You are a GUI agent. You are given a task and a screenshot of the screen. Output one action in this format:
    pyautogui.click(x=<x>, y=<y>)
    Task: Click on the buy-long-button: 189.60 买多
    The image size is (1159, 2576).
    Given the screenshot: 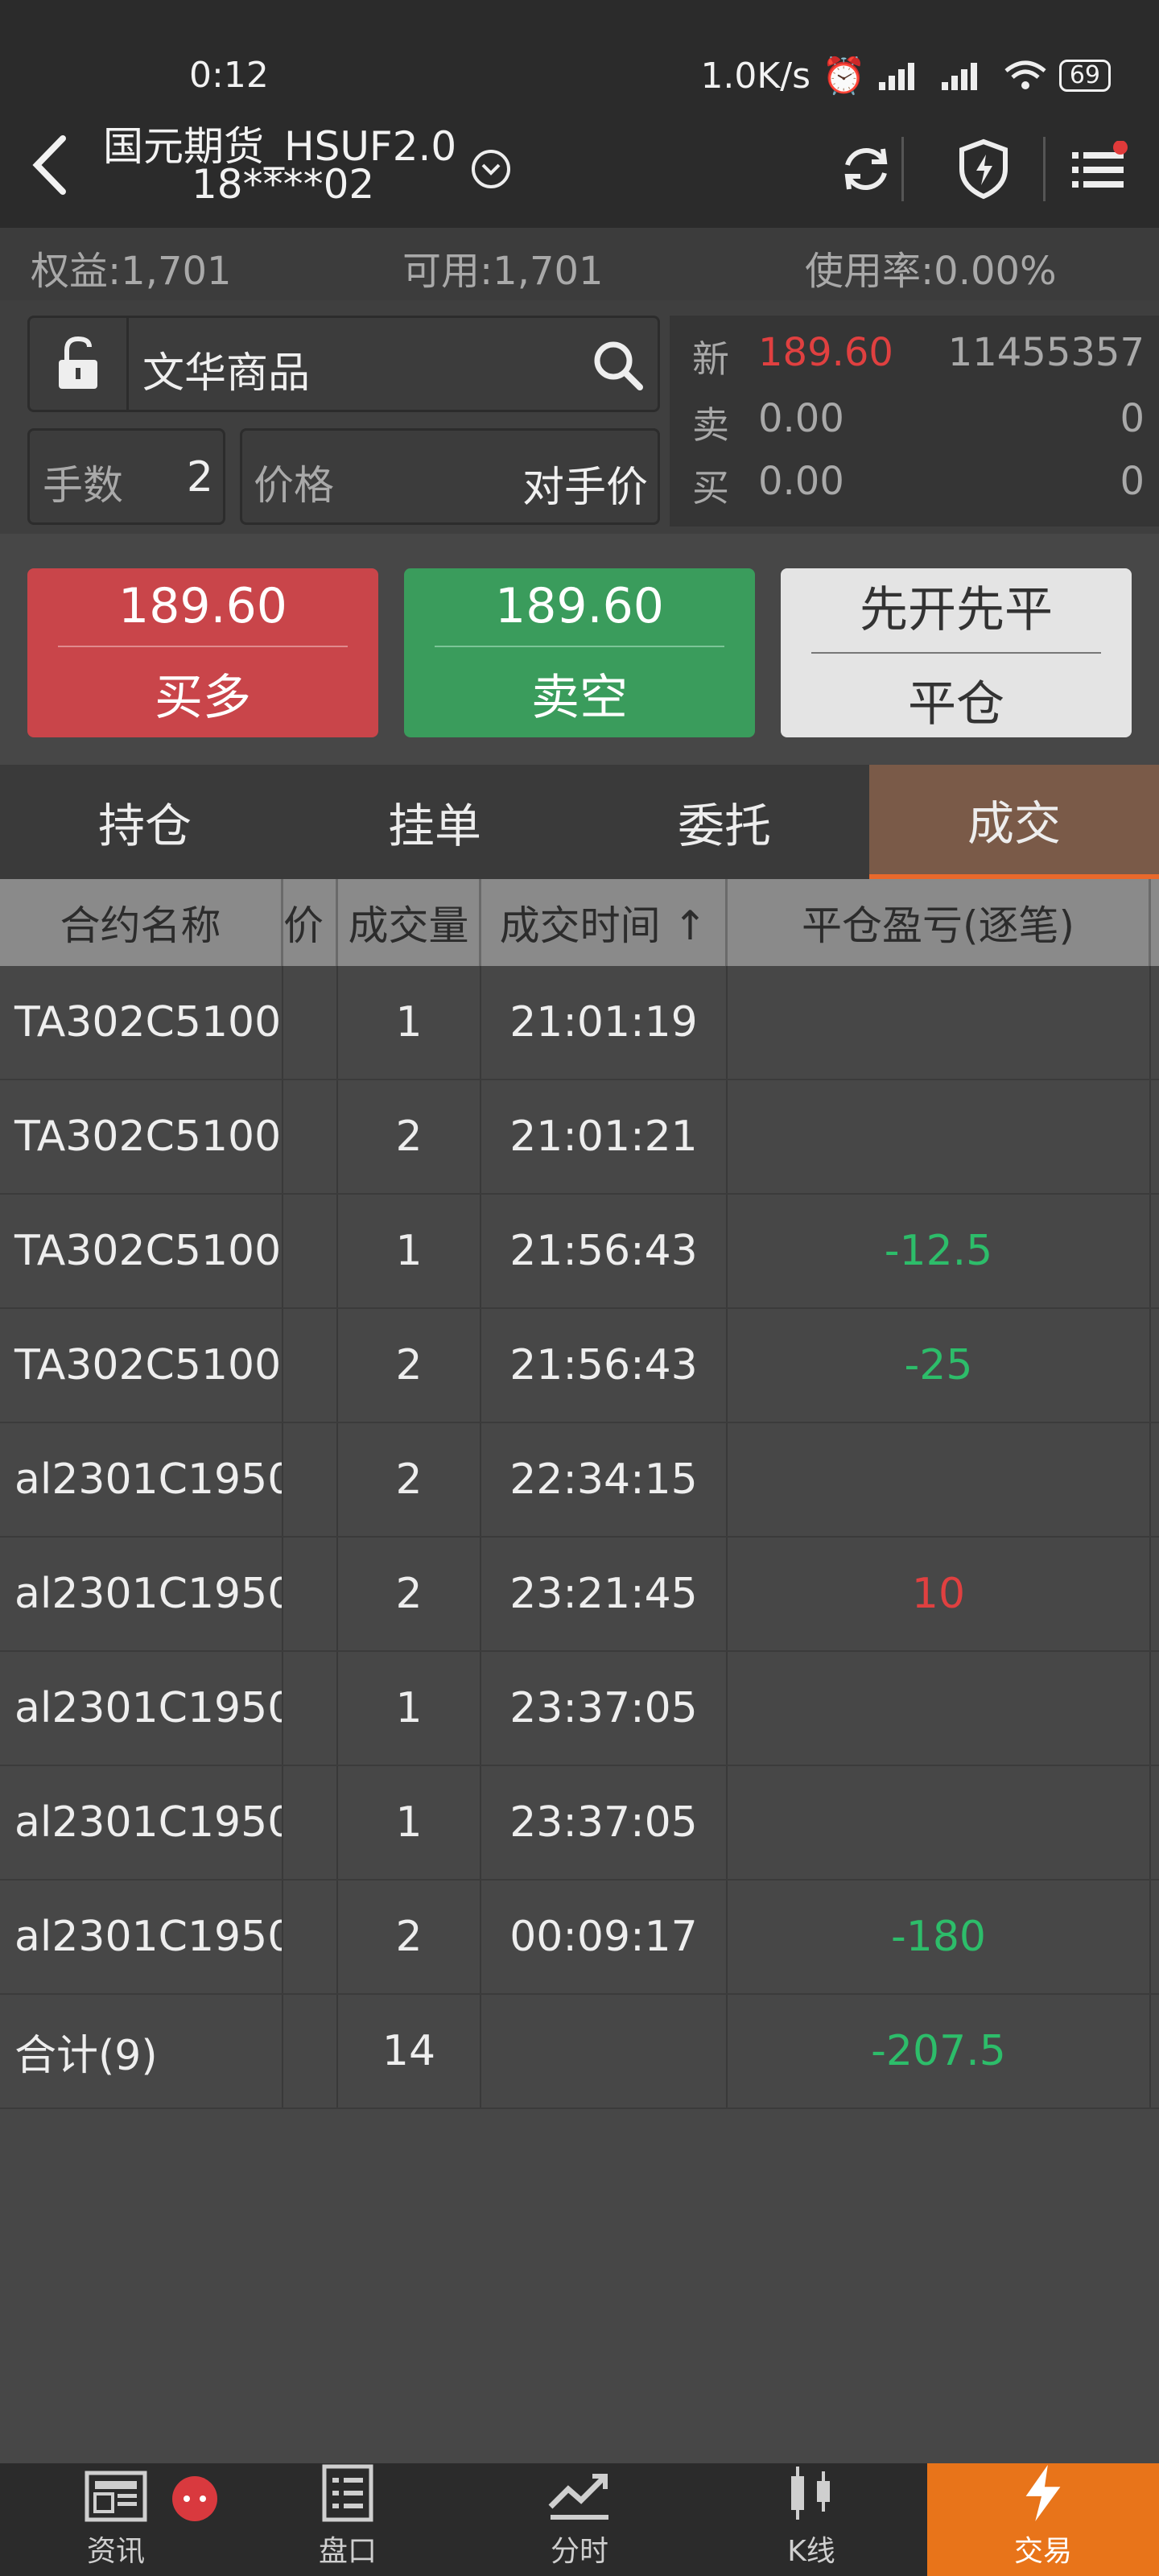 What is the action you would take?
    pyautogui.click(x=202, y=652)
    